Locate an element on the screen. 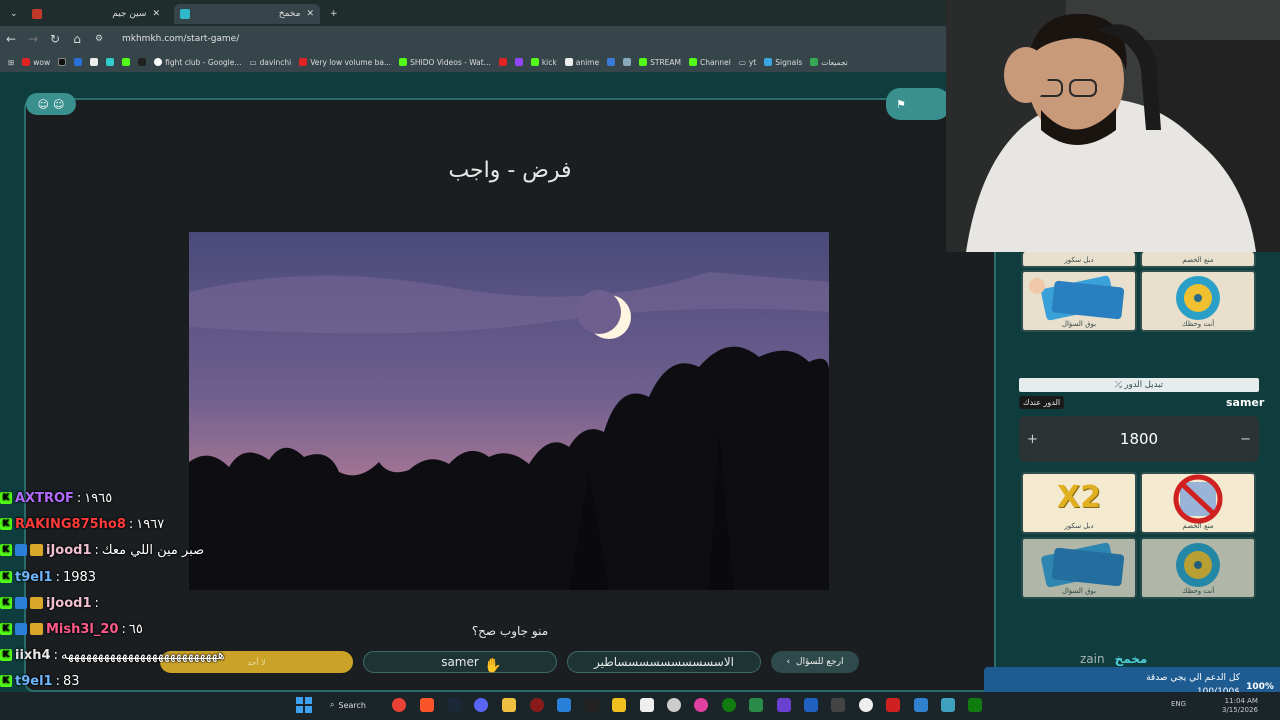  luck-wheel-card-top: أنت وحظك is located at coordinates (1198, 301).